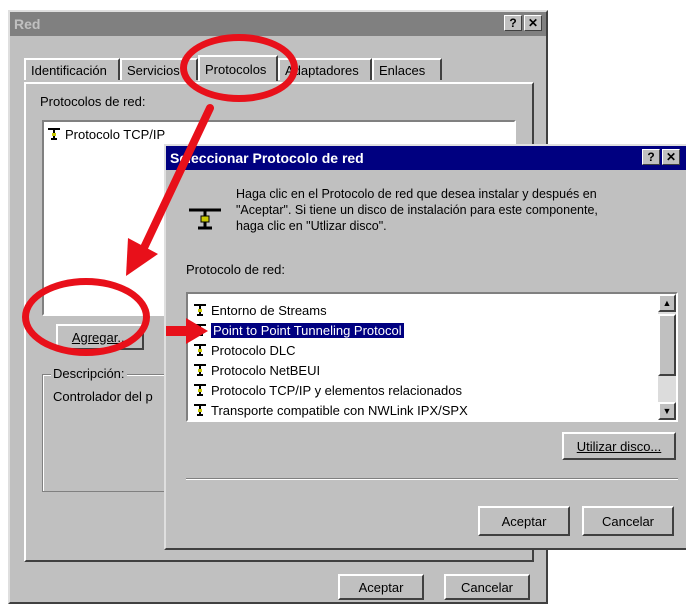  I want to click on protocols-list-label: Protocolos de red:, so click(93, 101).